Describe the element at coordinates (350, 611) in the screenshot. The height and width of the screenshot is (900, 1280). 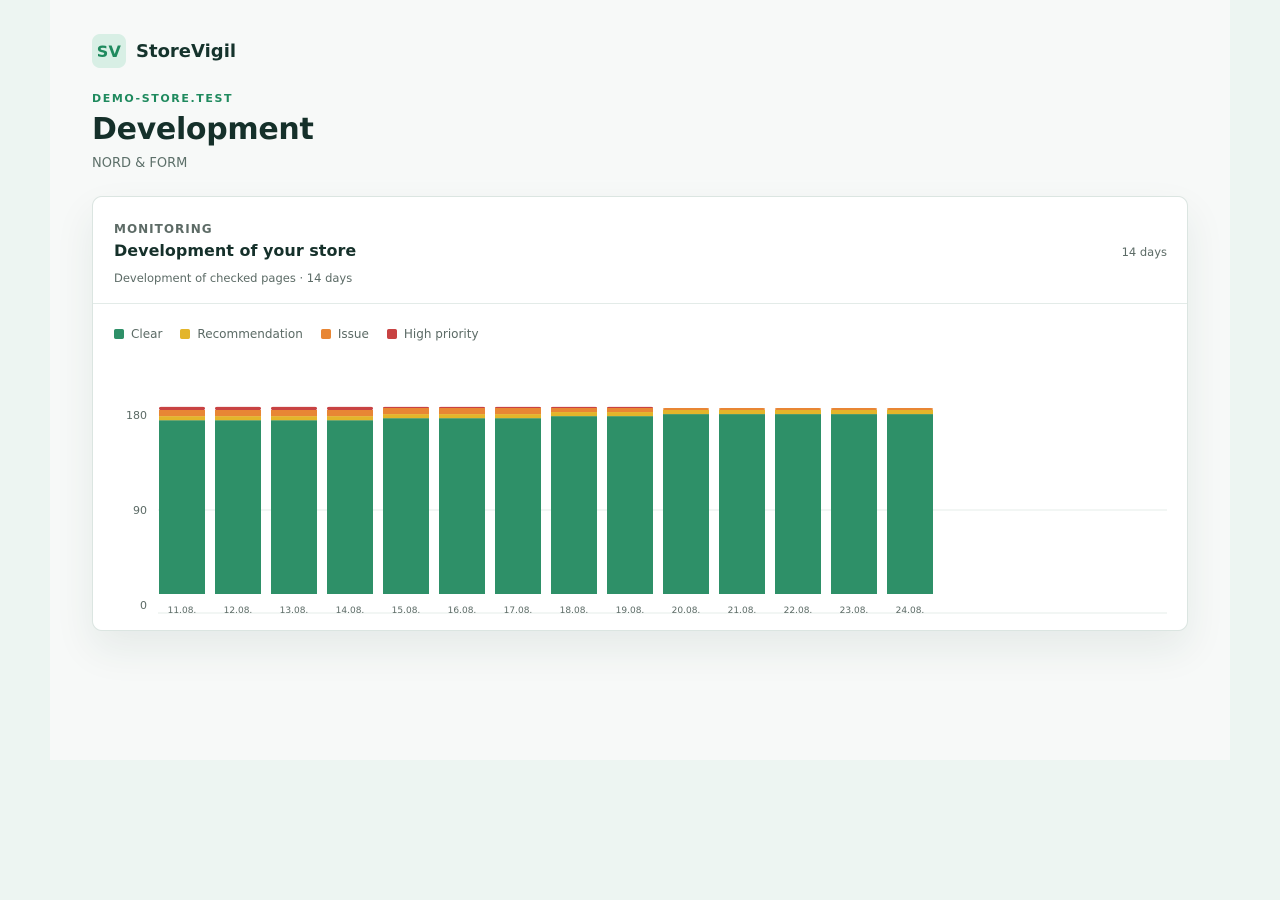
I see `x-tick-label: 14.08.` at that location.